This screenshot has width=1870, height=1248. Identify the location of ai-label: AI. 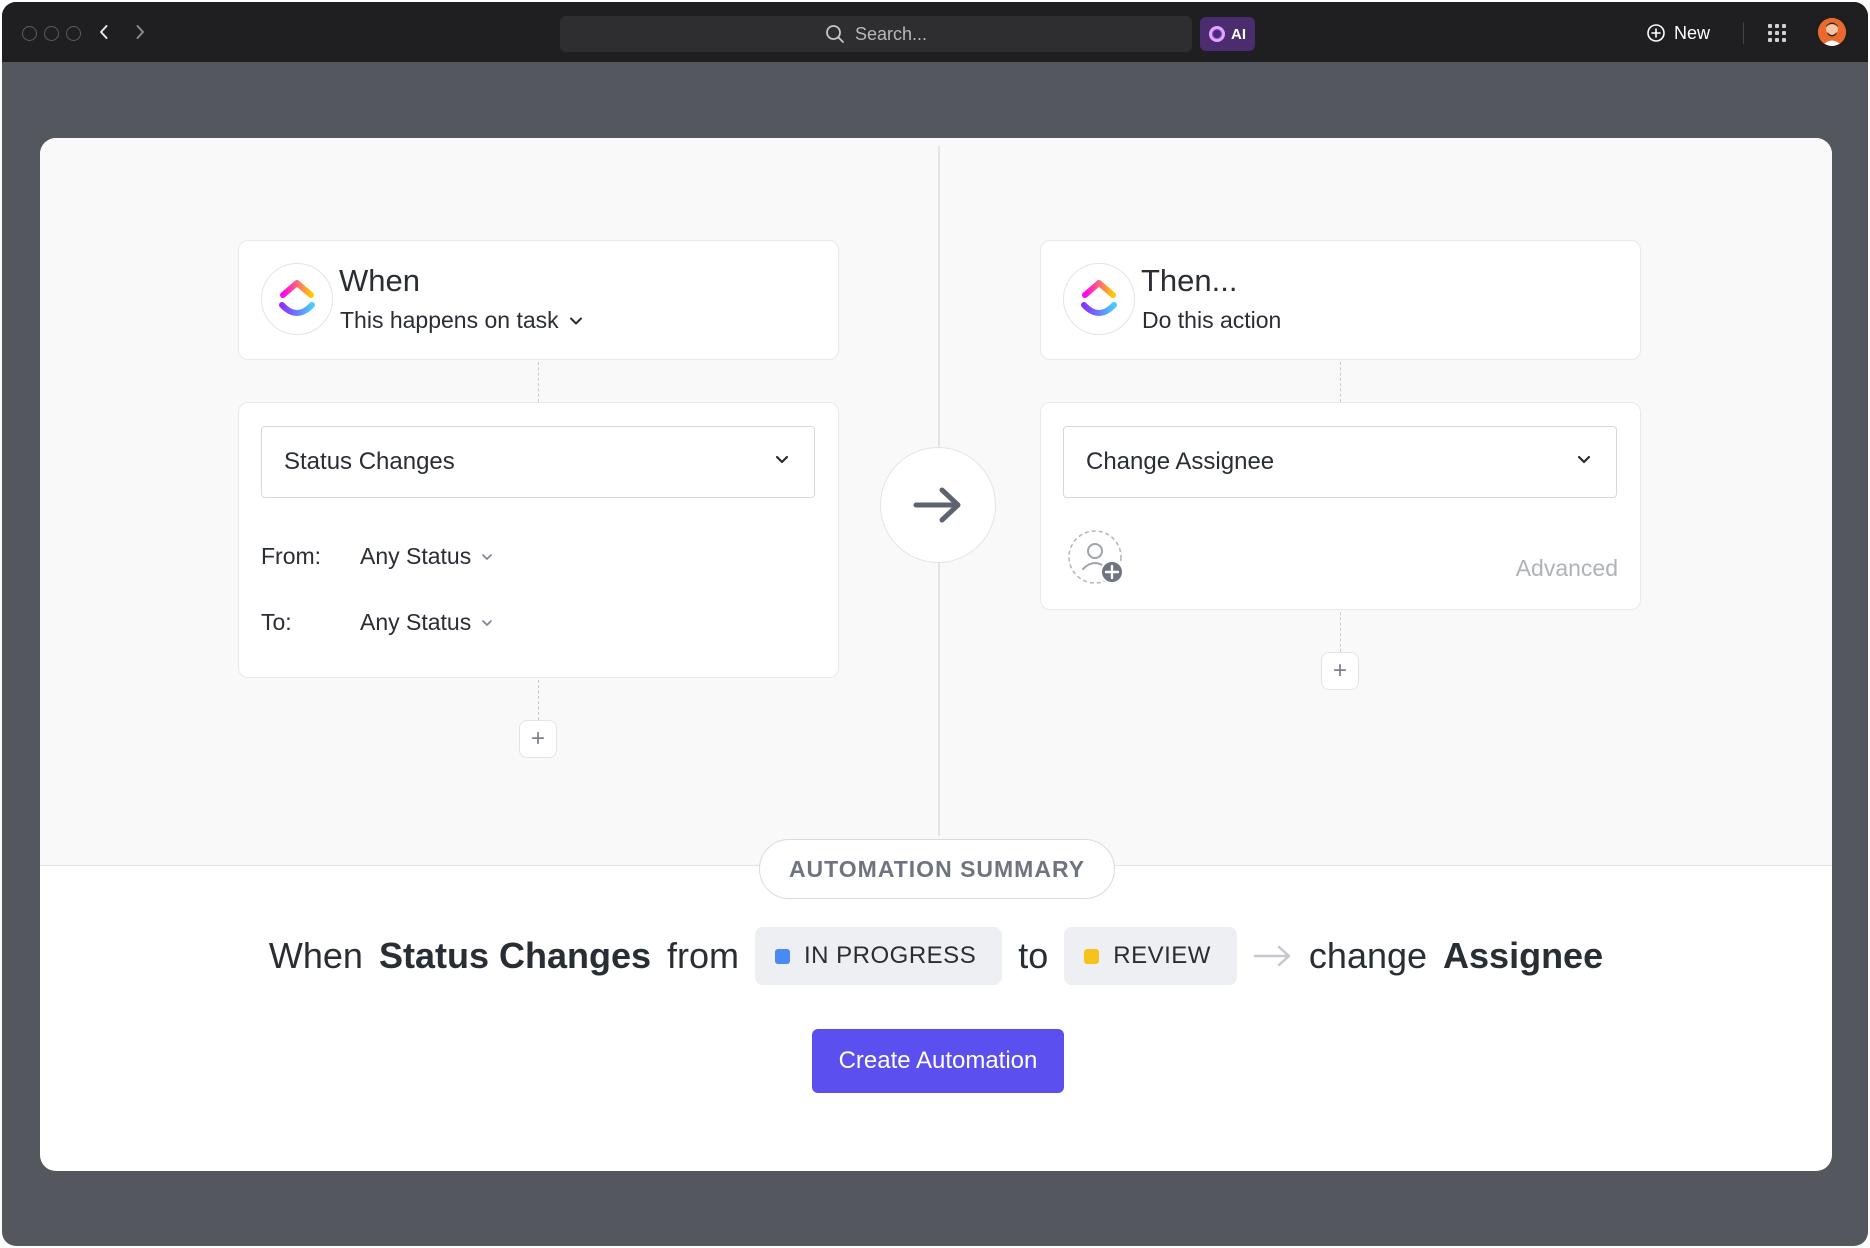
(1238, 34).